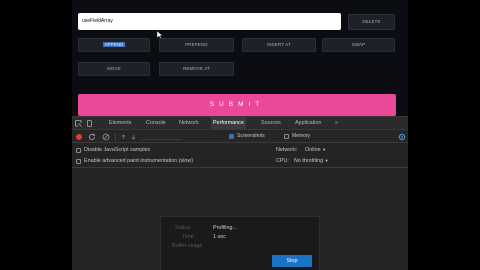 The image size is (480, 270). What do you see at coordinates (117, 150) in the screenshot?
I see `disable-js-samples-label: Disable JavaScript samples` at bounding box center [117, 150].